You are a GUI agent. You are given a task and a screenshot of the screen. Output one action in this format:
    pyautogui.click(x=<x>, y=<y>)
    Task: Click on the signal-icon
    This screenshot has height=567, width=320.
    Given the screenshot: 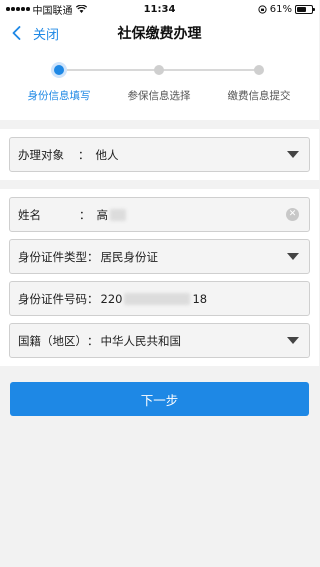 What is the action you would take?
    pyautogui.click(x=18, y=9)
    